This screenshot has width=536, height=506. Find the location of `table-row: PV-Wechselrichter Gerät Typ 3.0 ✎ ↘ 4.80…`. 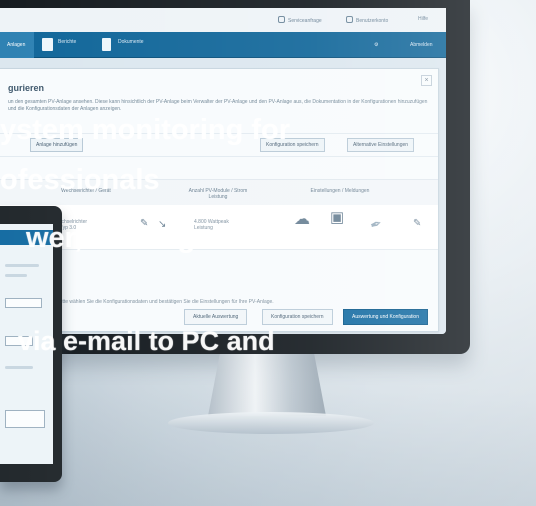

table-row: PV-Wechselrichter Gerät Typ 3.0 ✎ ↘ 4.80… is located at coordinates (219, 227).